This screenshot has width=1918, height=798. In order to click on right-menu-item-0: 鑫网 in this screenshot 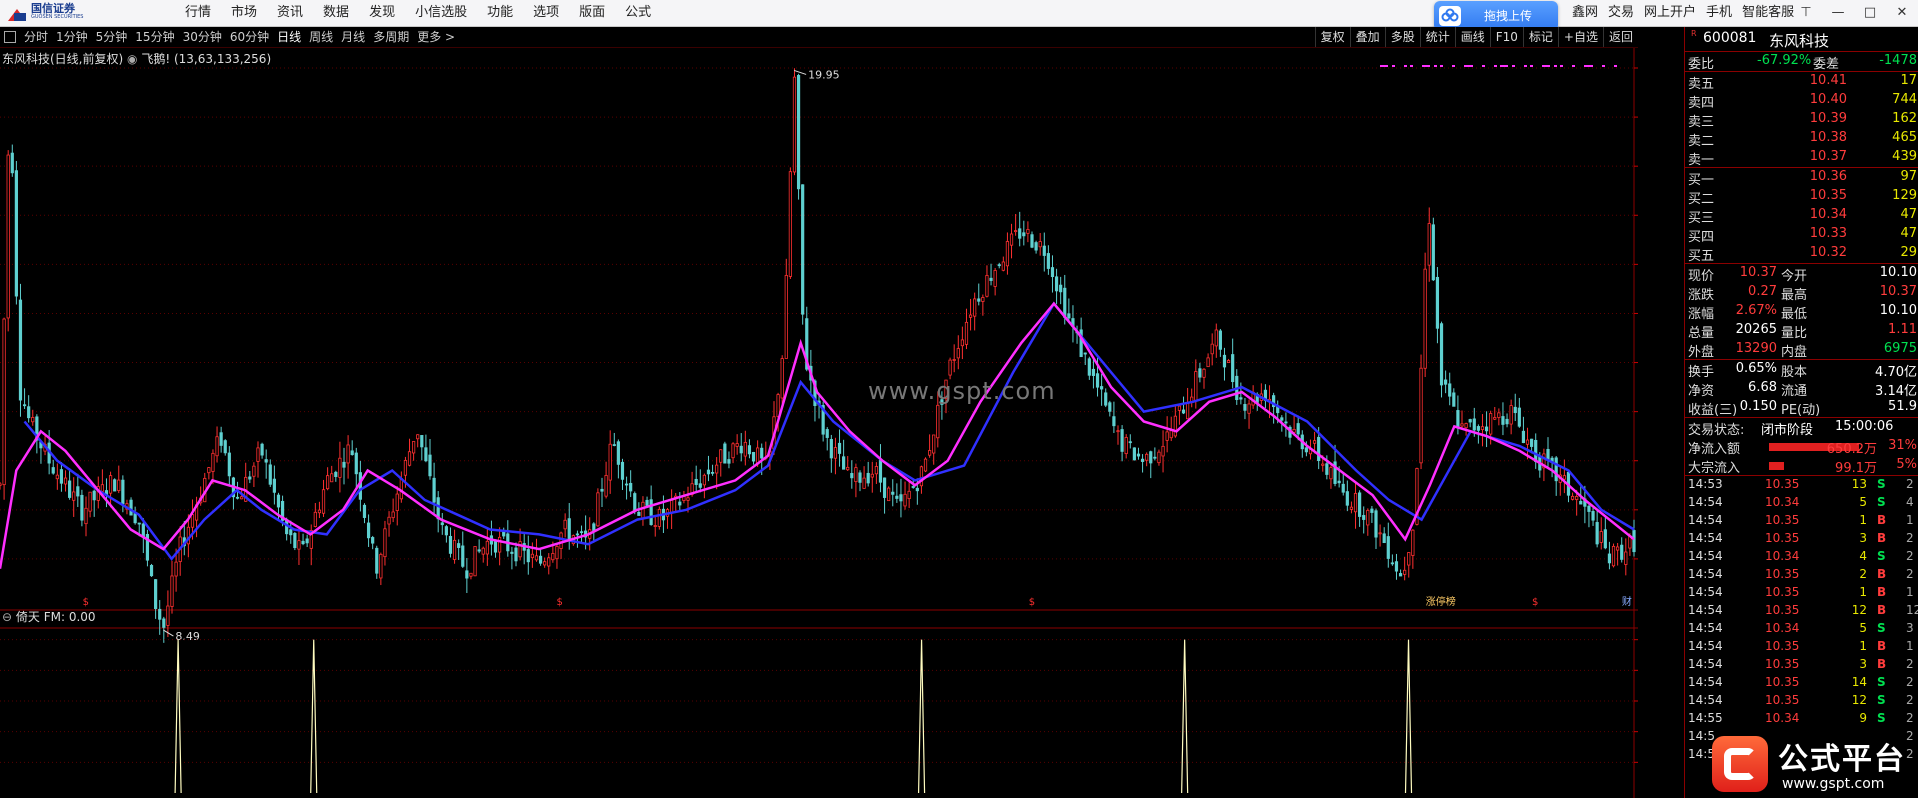, I will do `click(1585, 13)`.